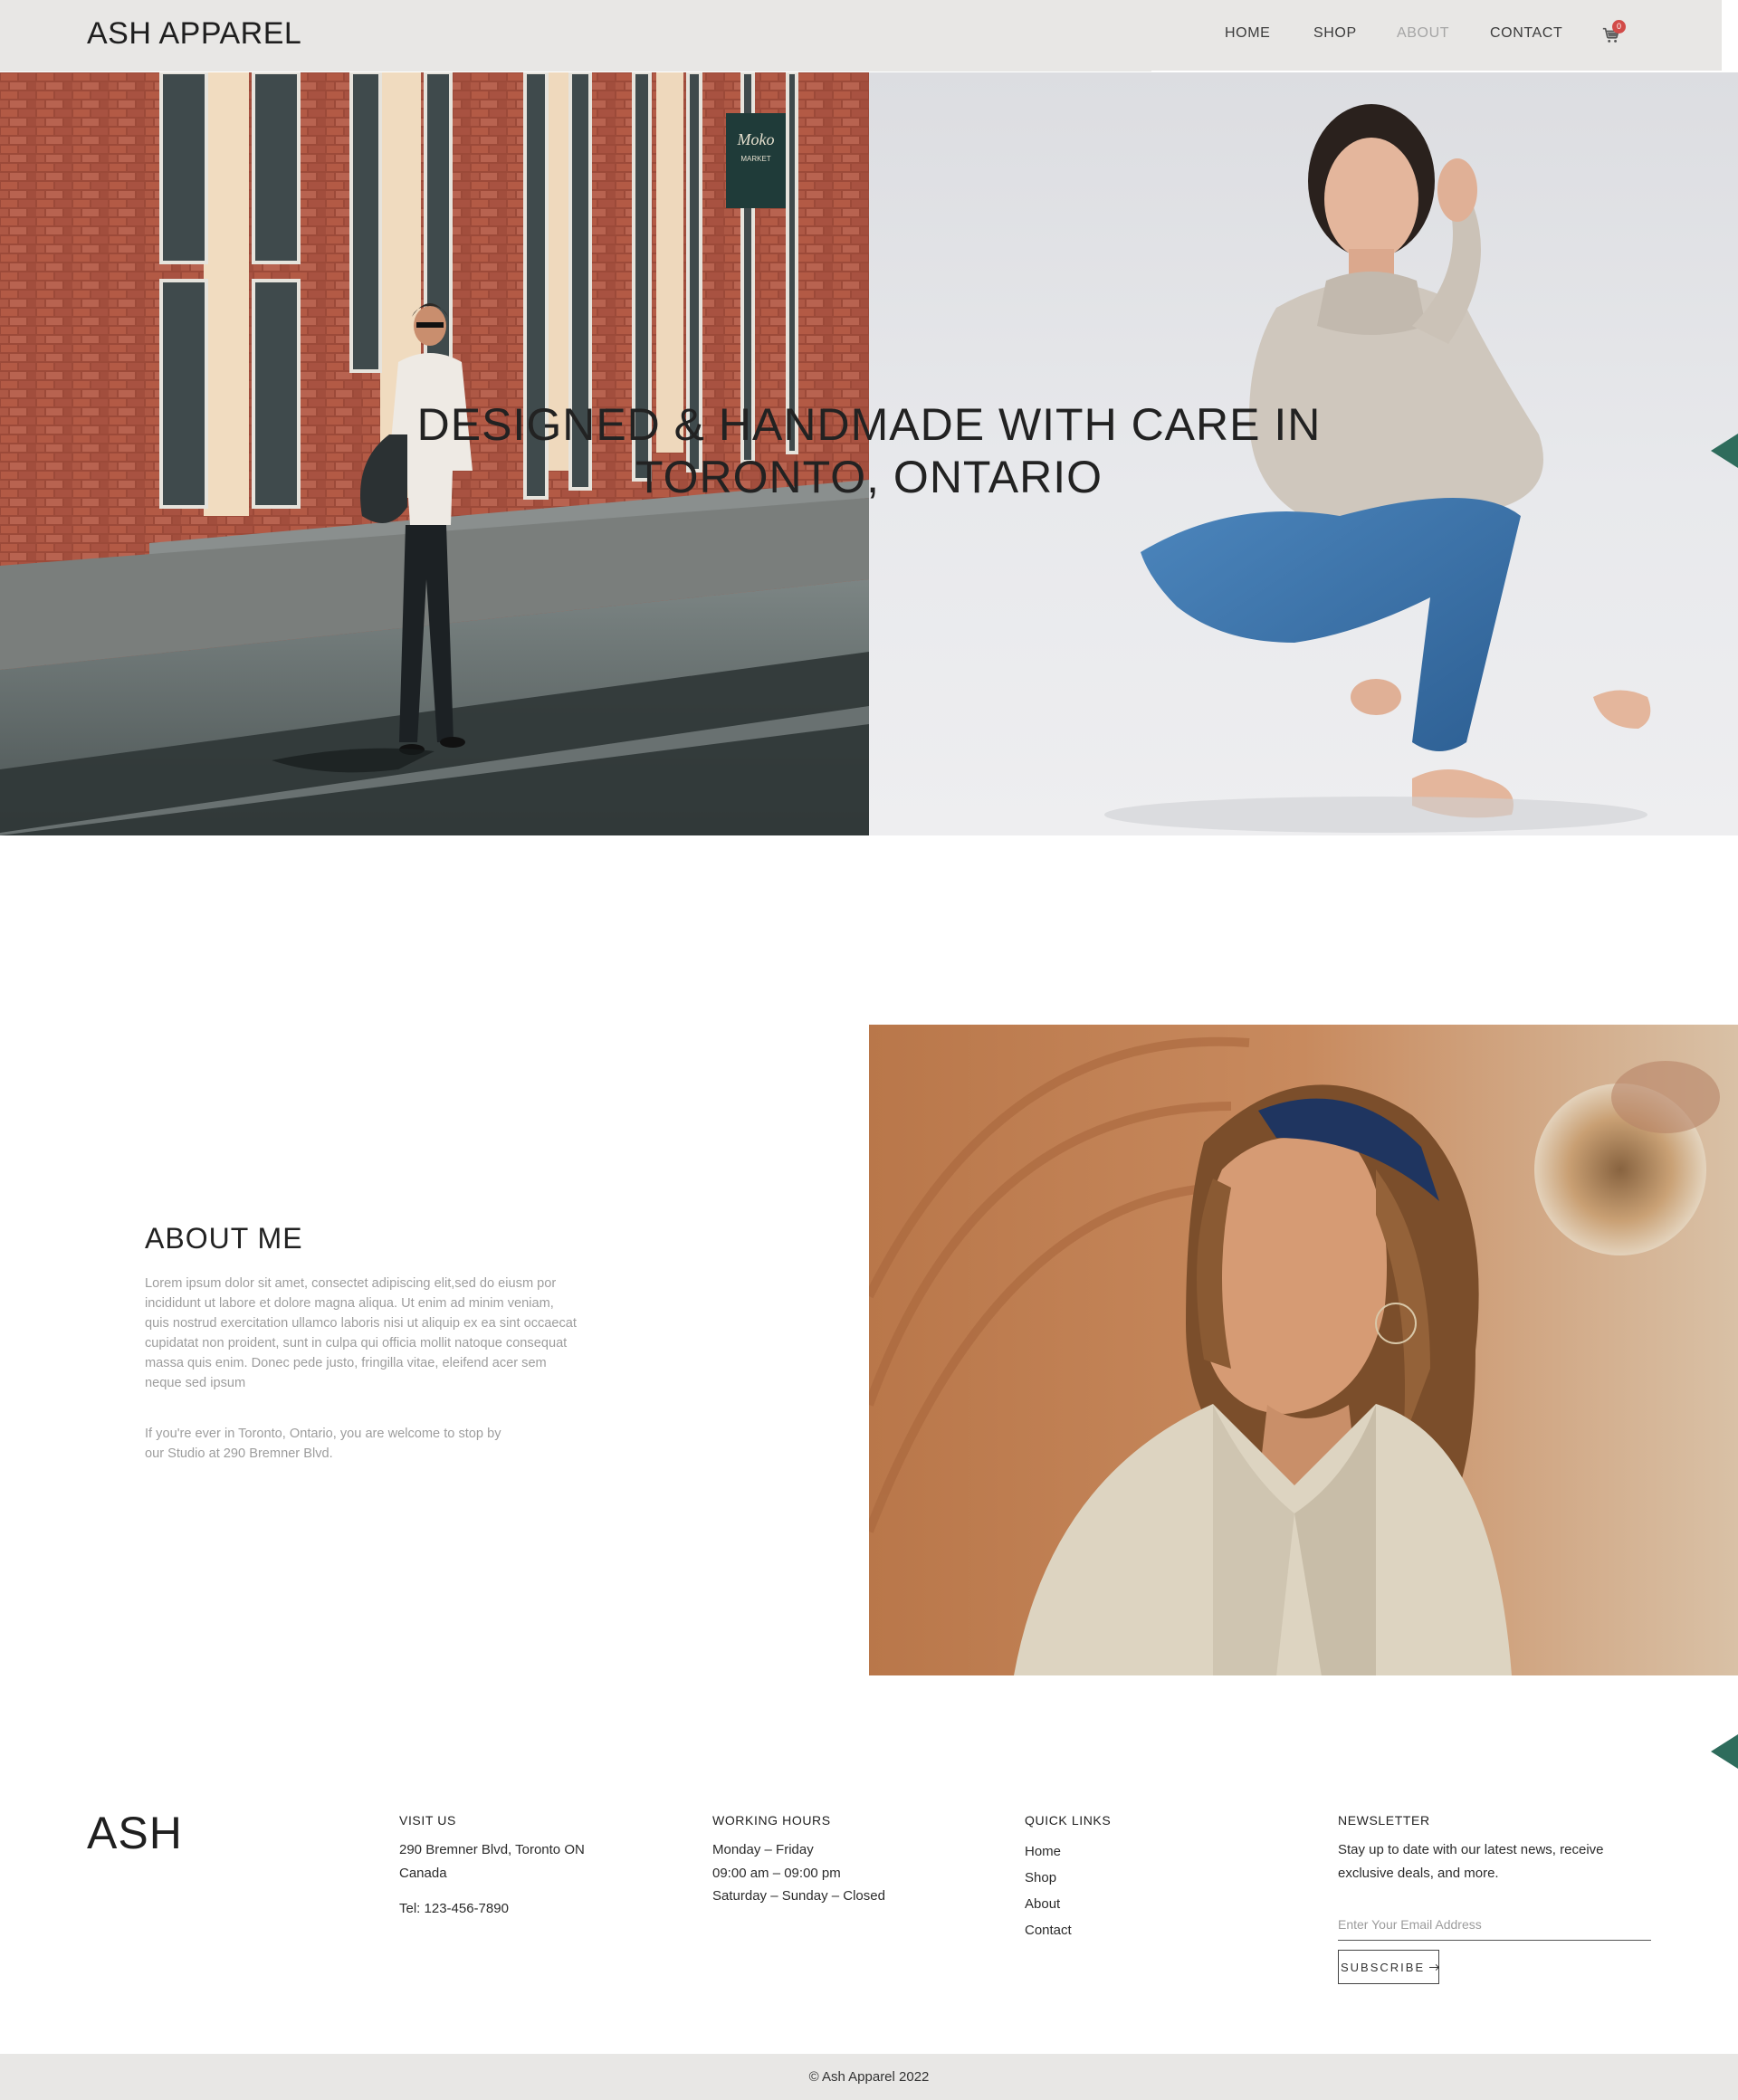 Image resolution: width=1738 pixels, height=2100 pixels. I want to click on subscribe-button: SUBSCRIBE, so click(1388, 1967).